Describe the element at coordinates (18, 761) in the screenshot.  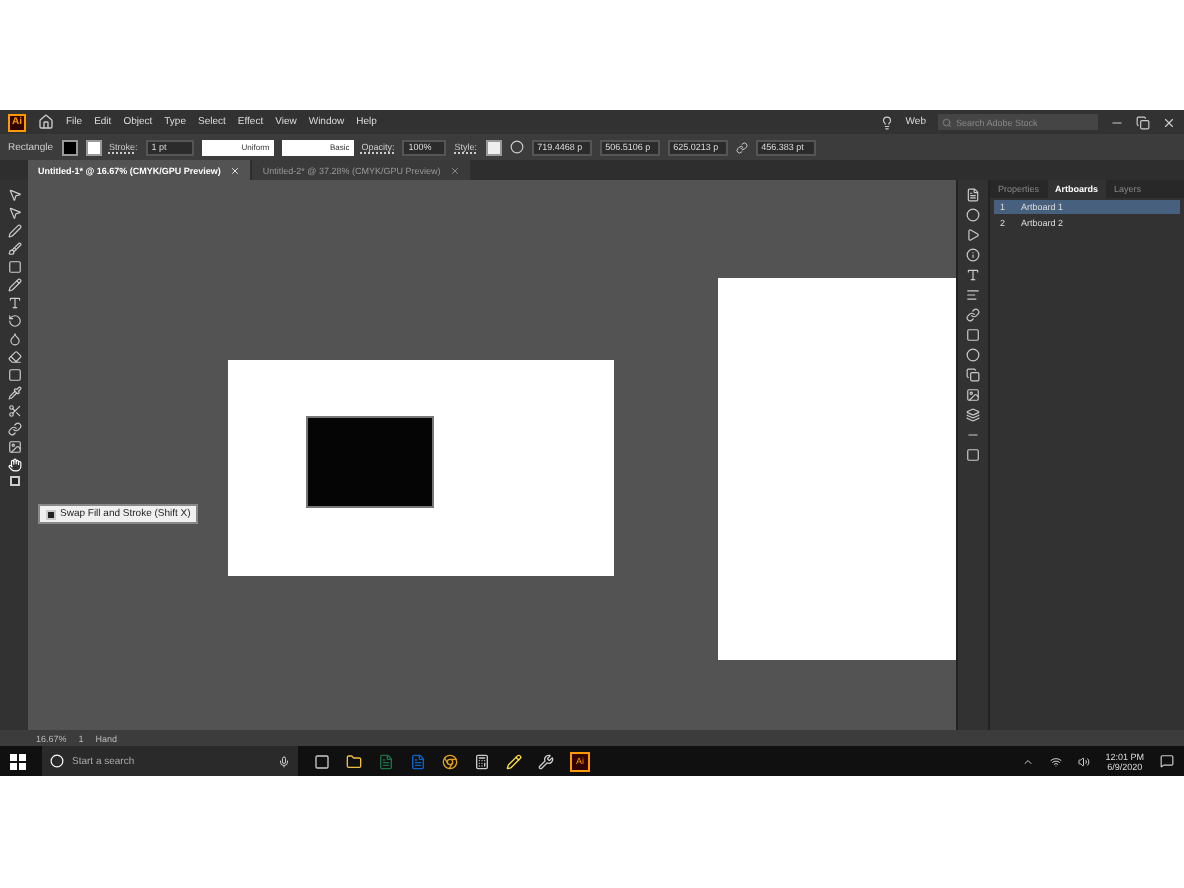
I see `windows-start-icon` at that location.